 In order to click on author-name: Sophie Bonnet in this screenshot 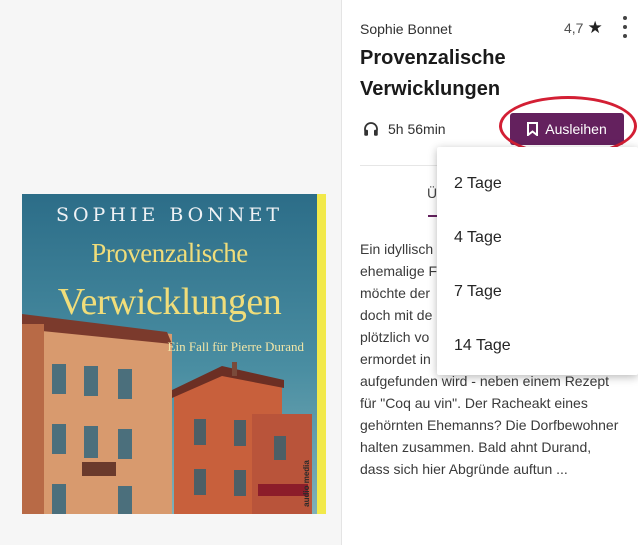, I will do `click(406, 29)`.